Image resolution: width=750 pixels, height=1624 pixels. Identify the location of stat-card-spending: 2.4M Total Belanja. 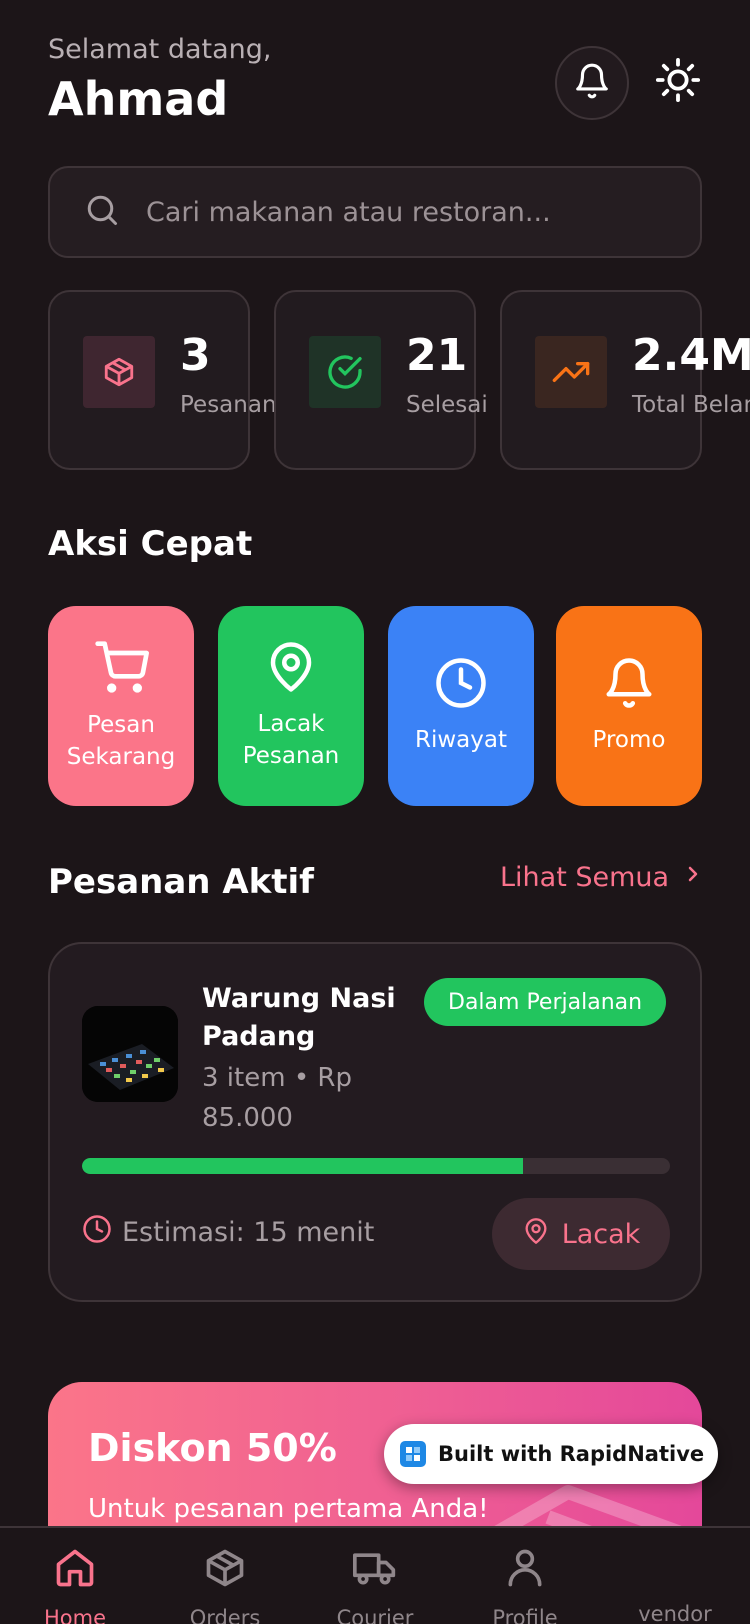
(625, 380).